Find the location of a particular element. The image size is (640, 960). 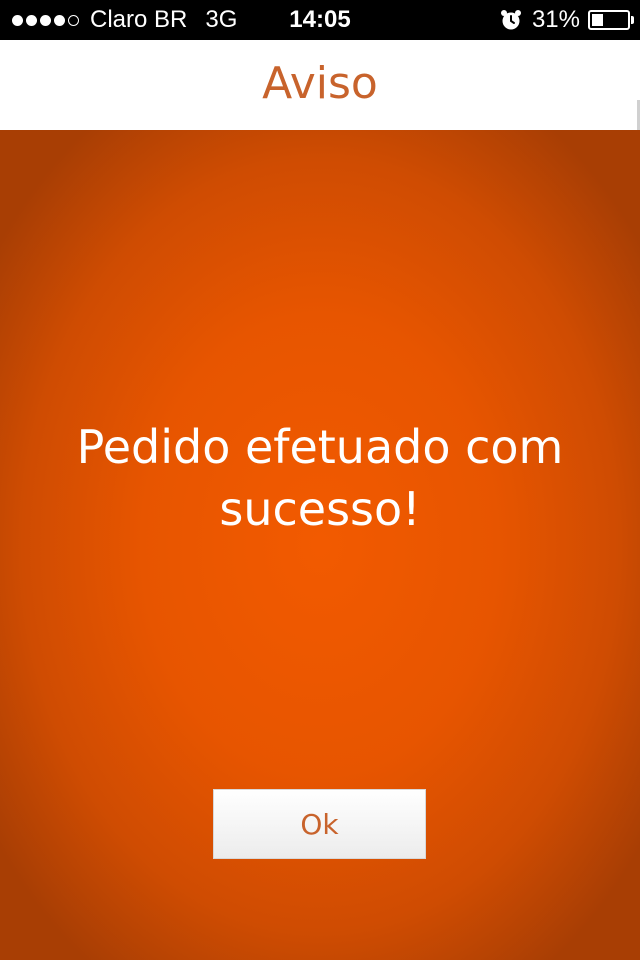

status-bar: Claro BR 3G 14:05 31% is located at coordinates (320, 20).